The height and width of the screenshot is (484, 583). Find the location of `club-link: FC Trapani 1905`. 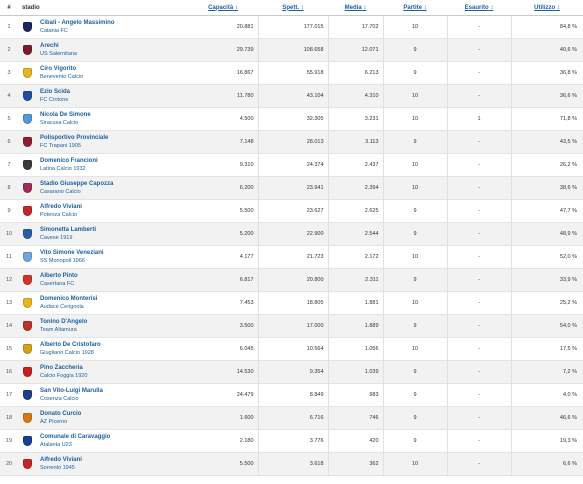

club-link: FC Trapani 1905 is located at coordinates (112, 146).